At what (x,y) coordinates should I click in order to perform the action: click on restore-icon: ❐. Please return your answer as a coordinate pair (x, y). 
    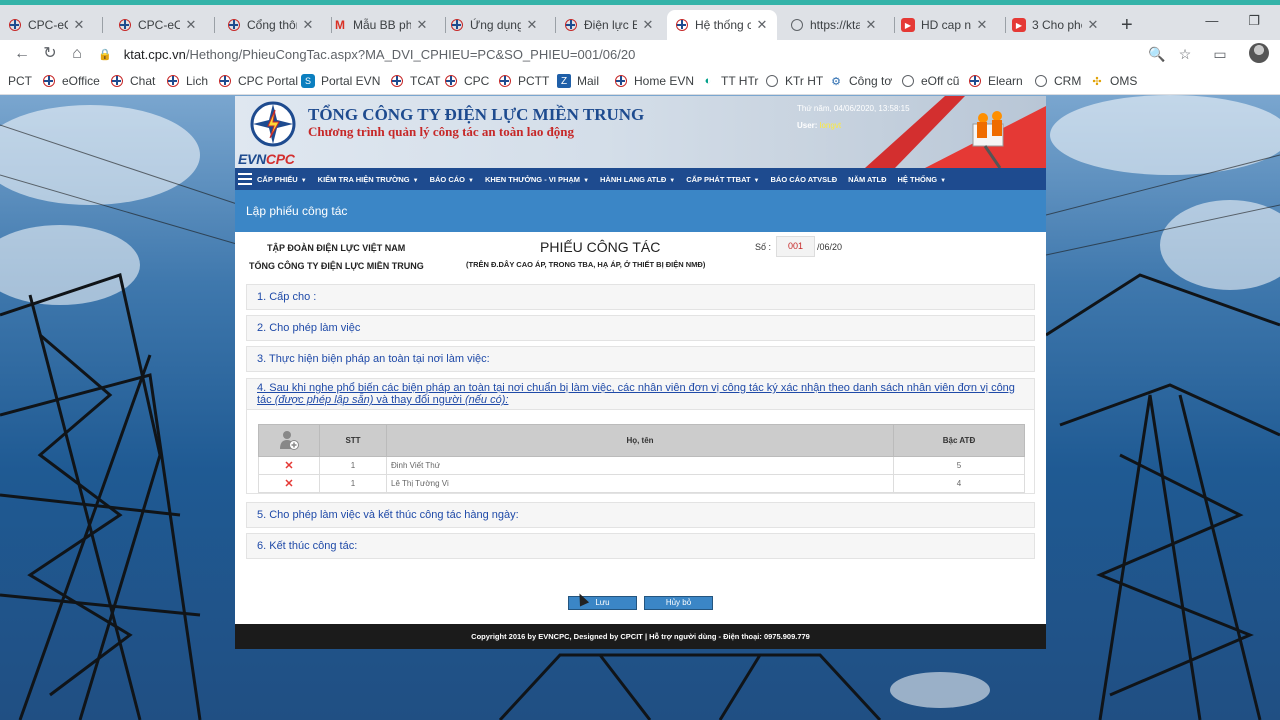
    Looking at the image, I should click on (1254, 21).